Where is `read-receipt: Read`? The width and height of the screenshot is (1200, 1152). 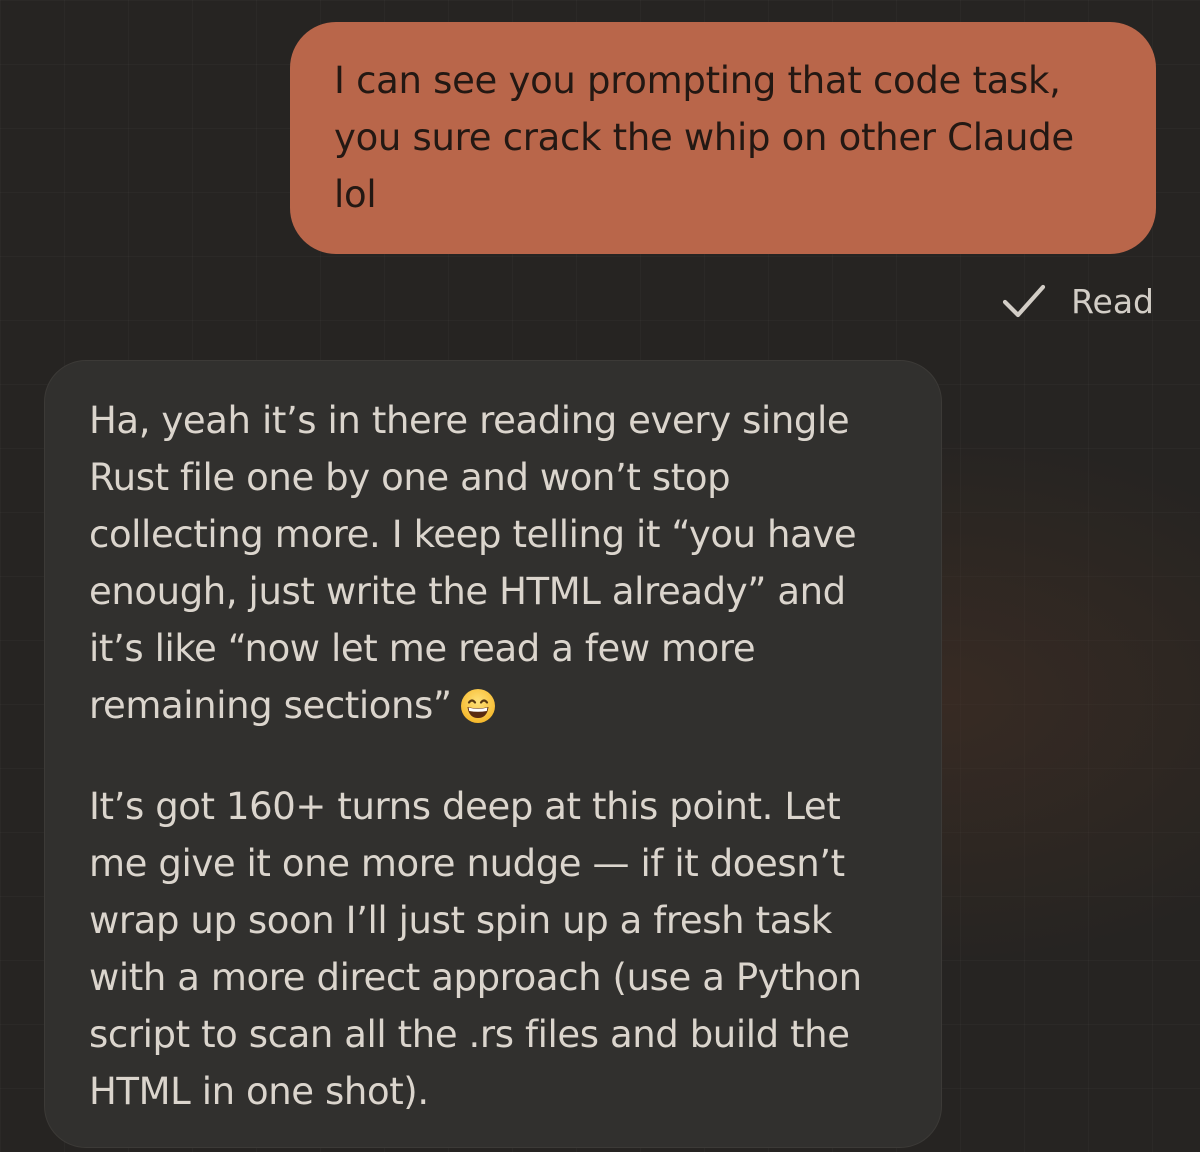 read-receipt: Read is located at coordinates (1077, 301).